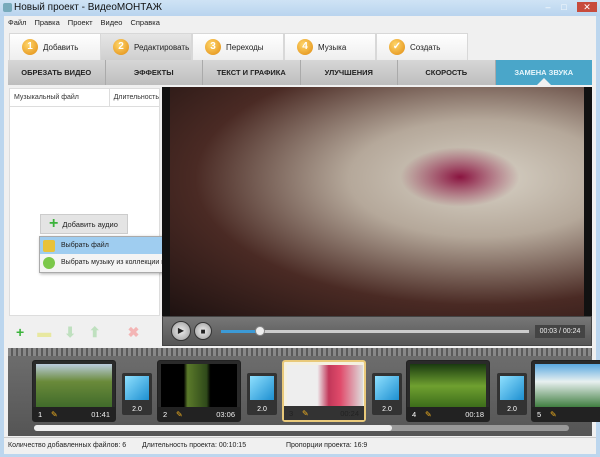 This screenshot has height=457, width=600. I want to click on timeline-clip: 1 ✎ 01:41, so click(74, 391).